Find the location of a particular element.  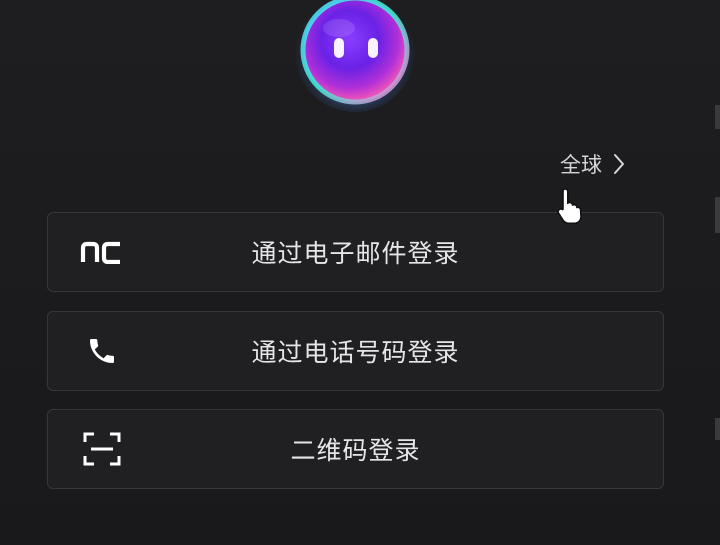

qr-login-label: 二维码登录 is located at coordinates (355, 450).